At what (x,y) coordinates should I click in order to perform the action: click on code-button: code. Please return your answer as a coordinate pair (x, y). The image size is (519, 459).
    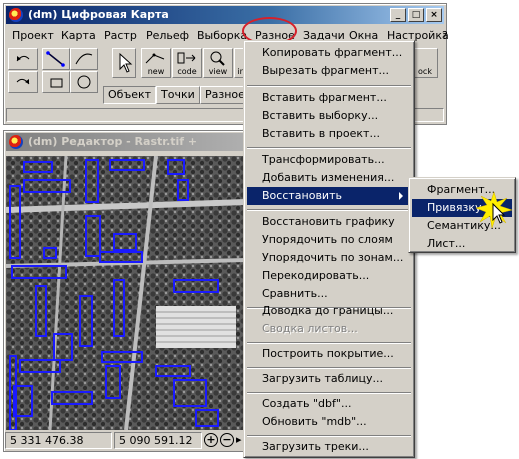
    Looking at the image, I should click on (187, 63).